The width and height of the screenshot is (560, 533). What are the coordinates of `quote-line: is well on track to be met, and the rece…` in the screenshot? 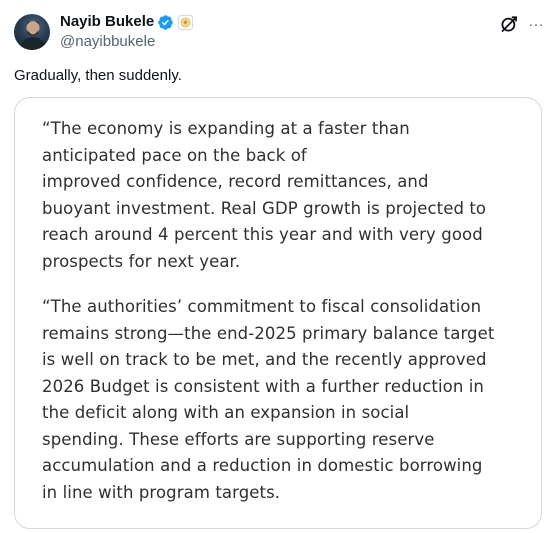 It's located at (264, 359).